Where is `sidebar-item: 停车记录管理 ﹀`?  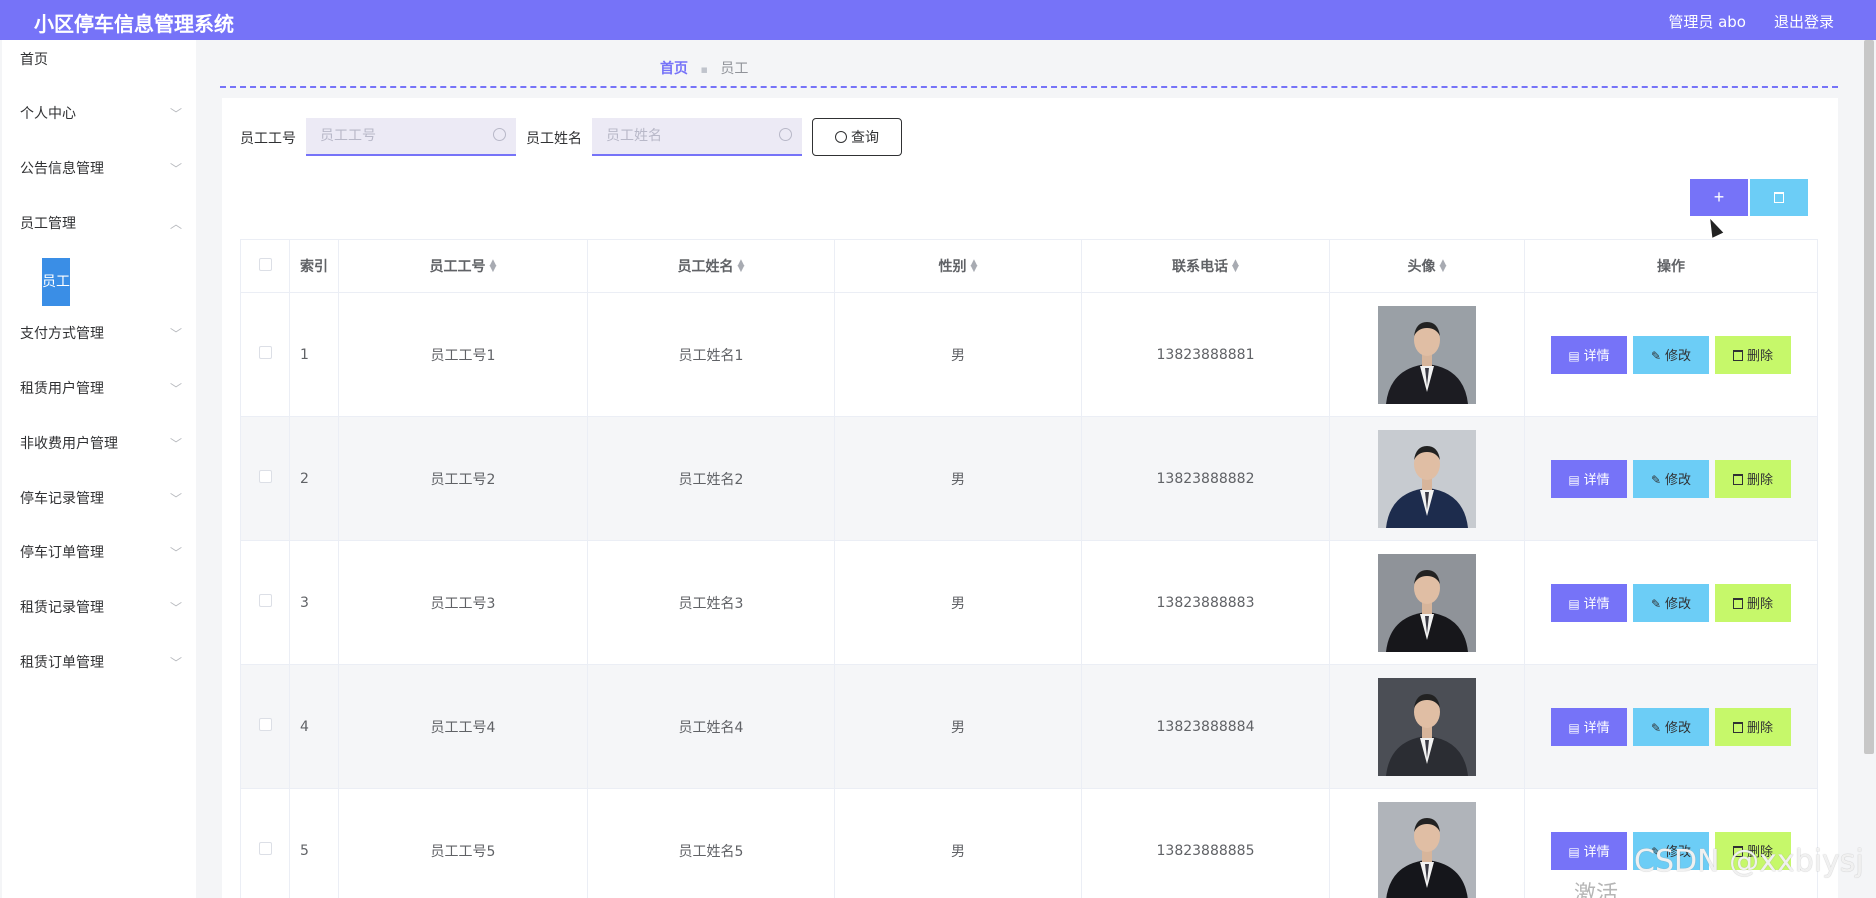 sidebar-item: 停车记录管理 ﹀ is located at coordinates (101, 499).